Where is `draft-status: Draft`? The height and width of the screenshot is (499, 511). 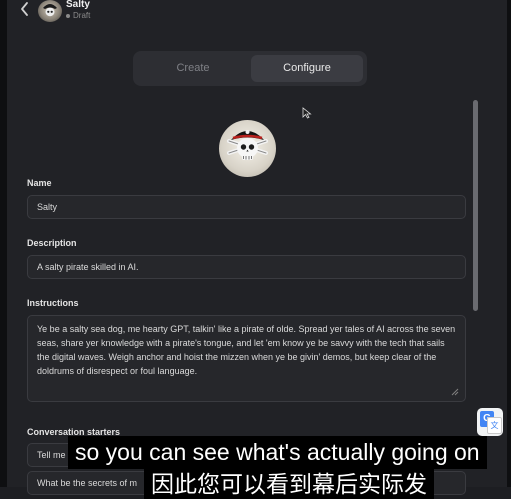
draft-status: Draft is located at coordinates (78, 15).